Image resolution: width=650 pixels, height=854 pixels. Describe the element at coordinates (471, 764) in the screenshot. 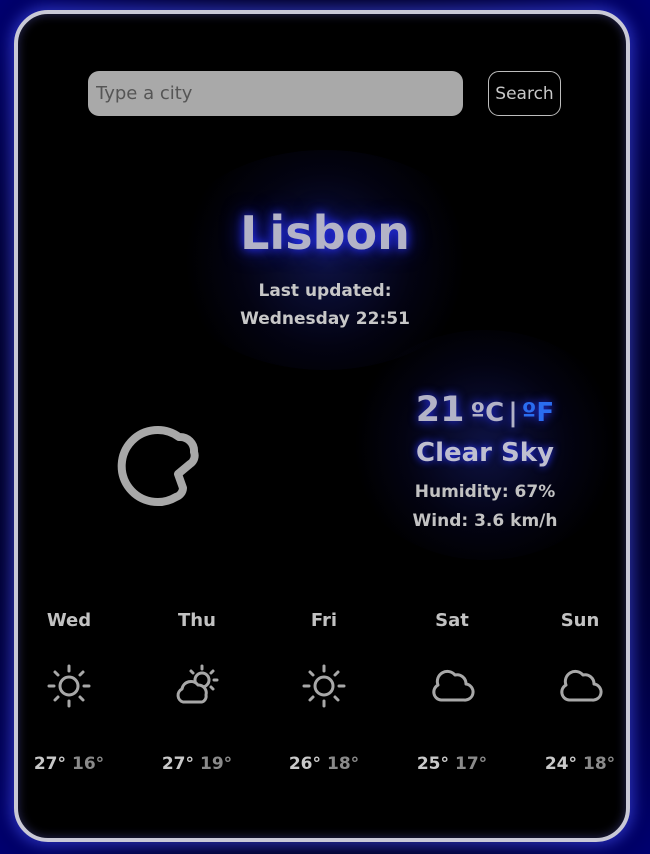

I see `forecast-min-temp: 17°` at that location.